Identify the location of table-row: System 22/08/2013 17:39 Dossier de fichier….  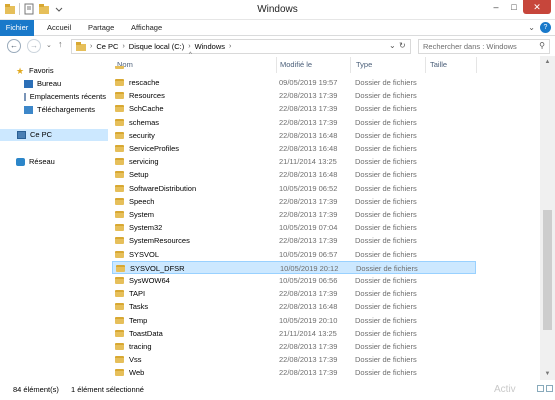
(294, 214).